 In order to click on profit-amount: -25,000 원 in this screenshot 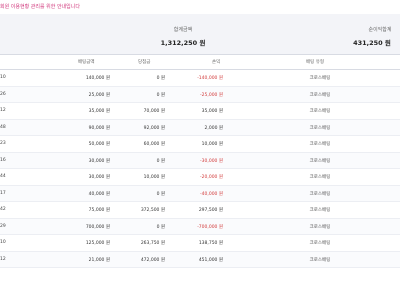, I will do `click(211, 95)`.